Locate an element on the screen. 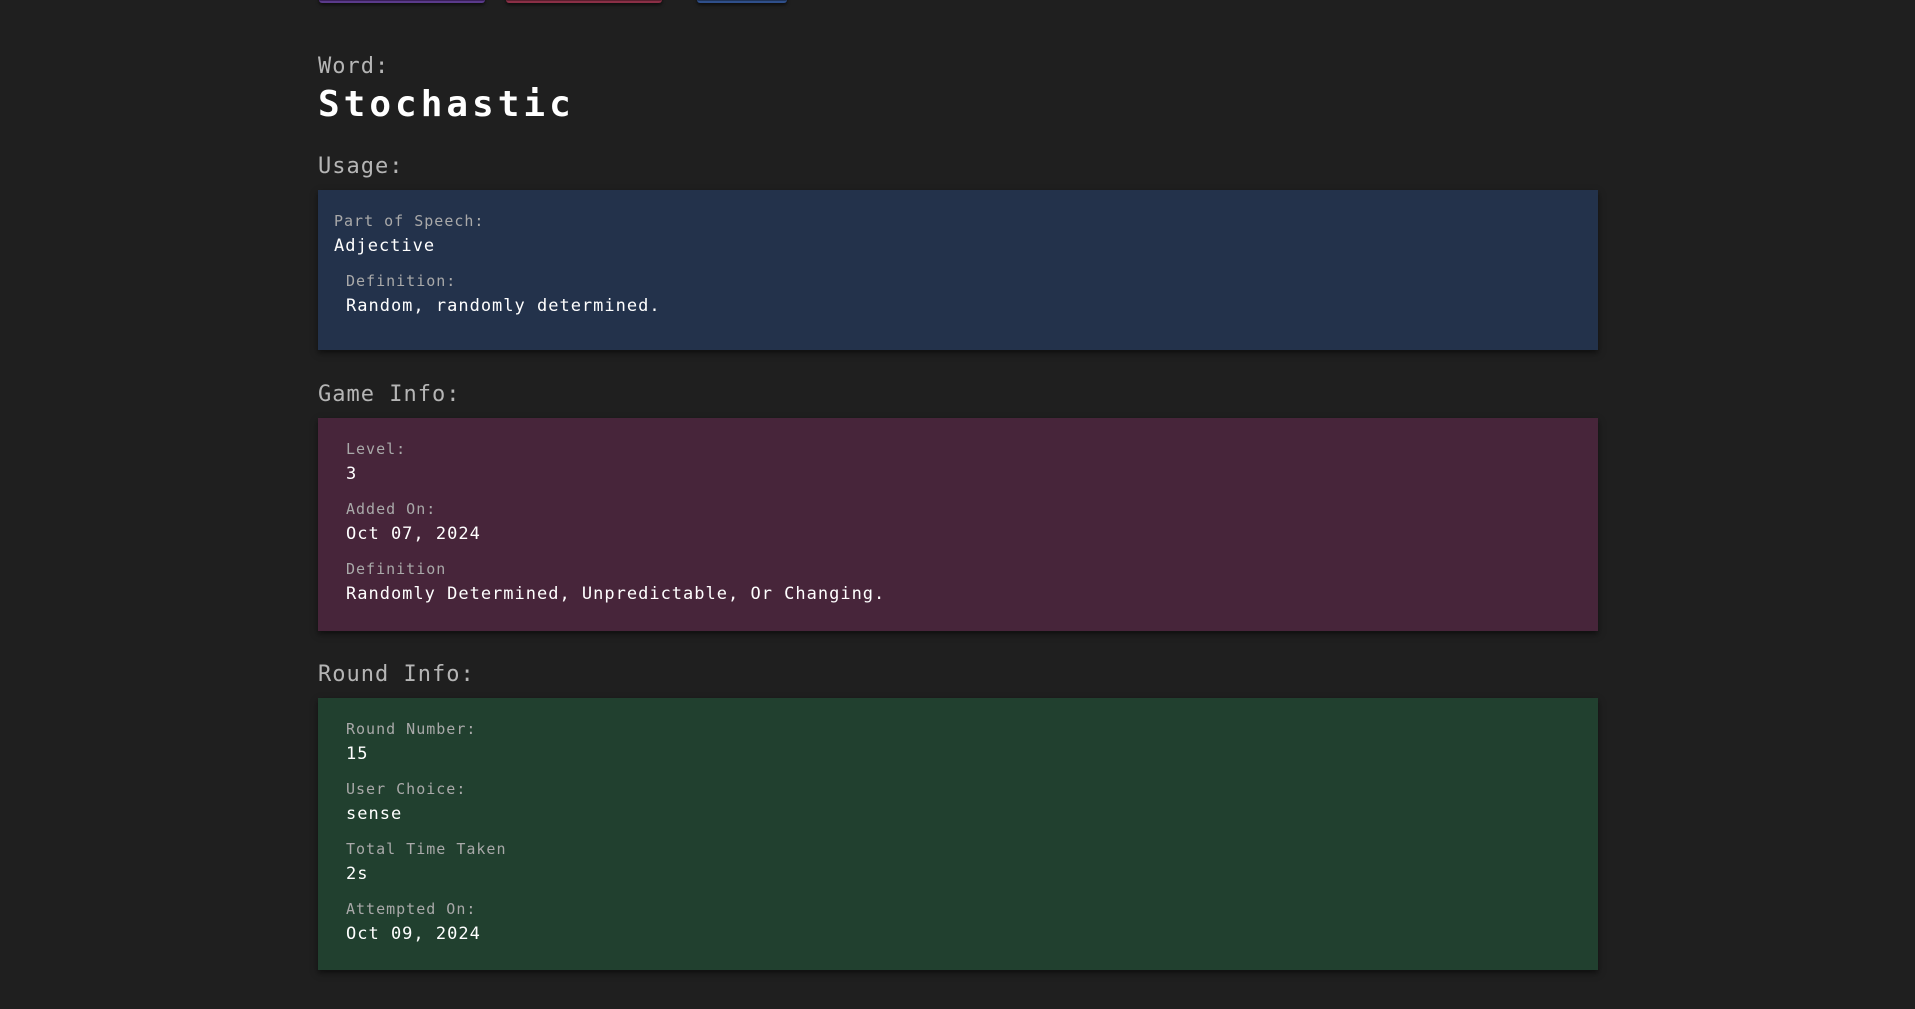 This screenshot has width=1915, height=1009. time-taken-value: 2s is located at coordinates (357, 874).